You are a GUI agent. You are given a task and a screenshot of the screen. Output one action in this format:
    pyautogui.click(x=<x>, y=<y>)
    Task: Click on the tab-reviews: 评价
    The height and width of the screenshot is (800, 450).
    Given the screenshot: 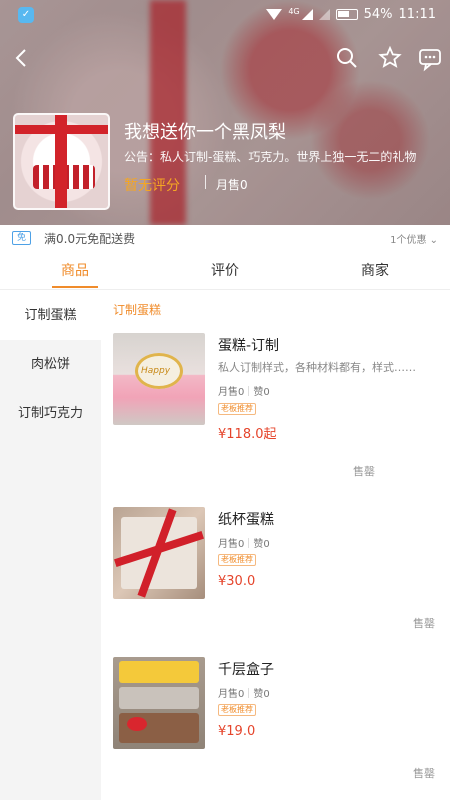 What is the action you would take?
    pyautogui.click(x=225, y=270)
    